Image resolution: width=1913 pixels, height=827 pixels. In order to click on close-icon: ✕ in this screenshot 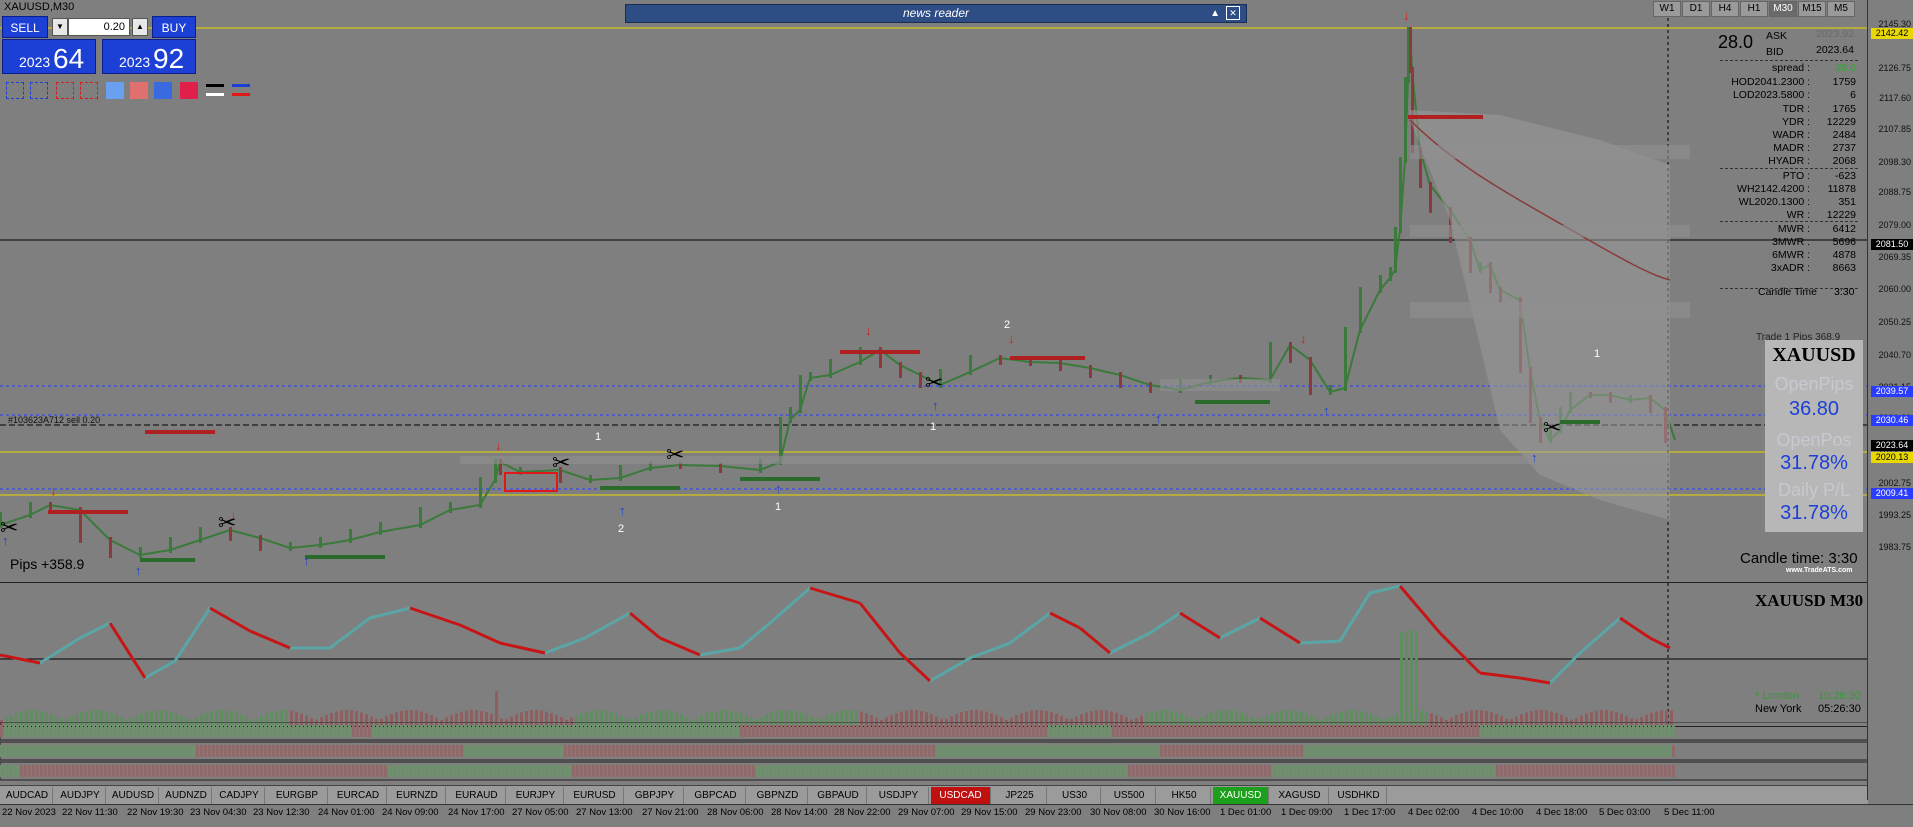, I will do `click(1233, 13)`.